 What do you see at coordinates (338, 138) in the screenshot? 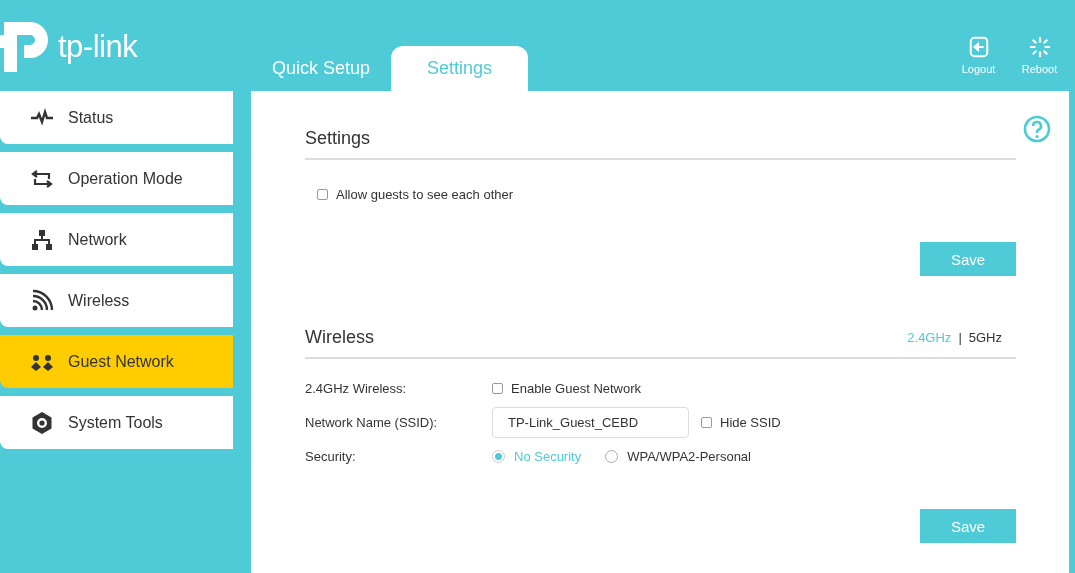
I see `section-title: Settings` at bounding box center [338, 138].